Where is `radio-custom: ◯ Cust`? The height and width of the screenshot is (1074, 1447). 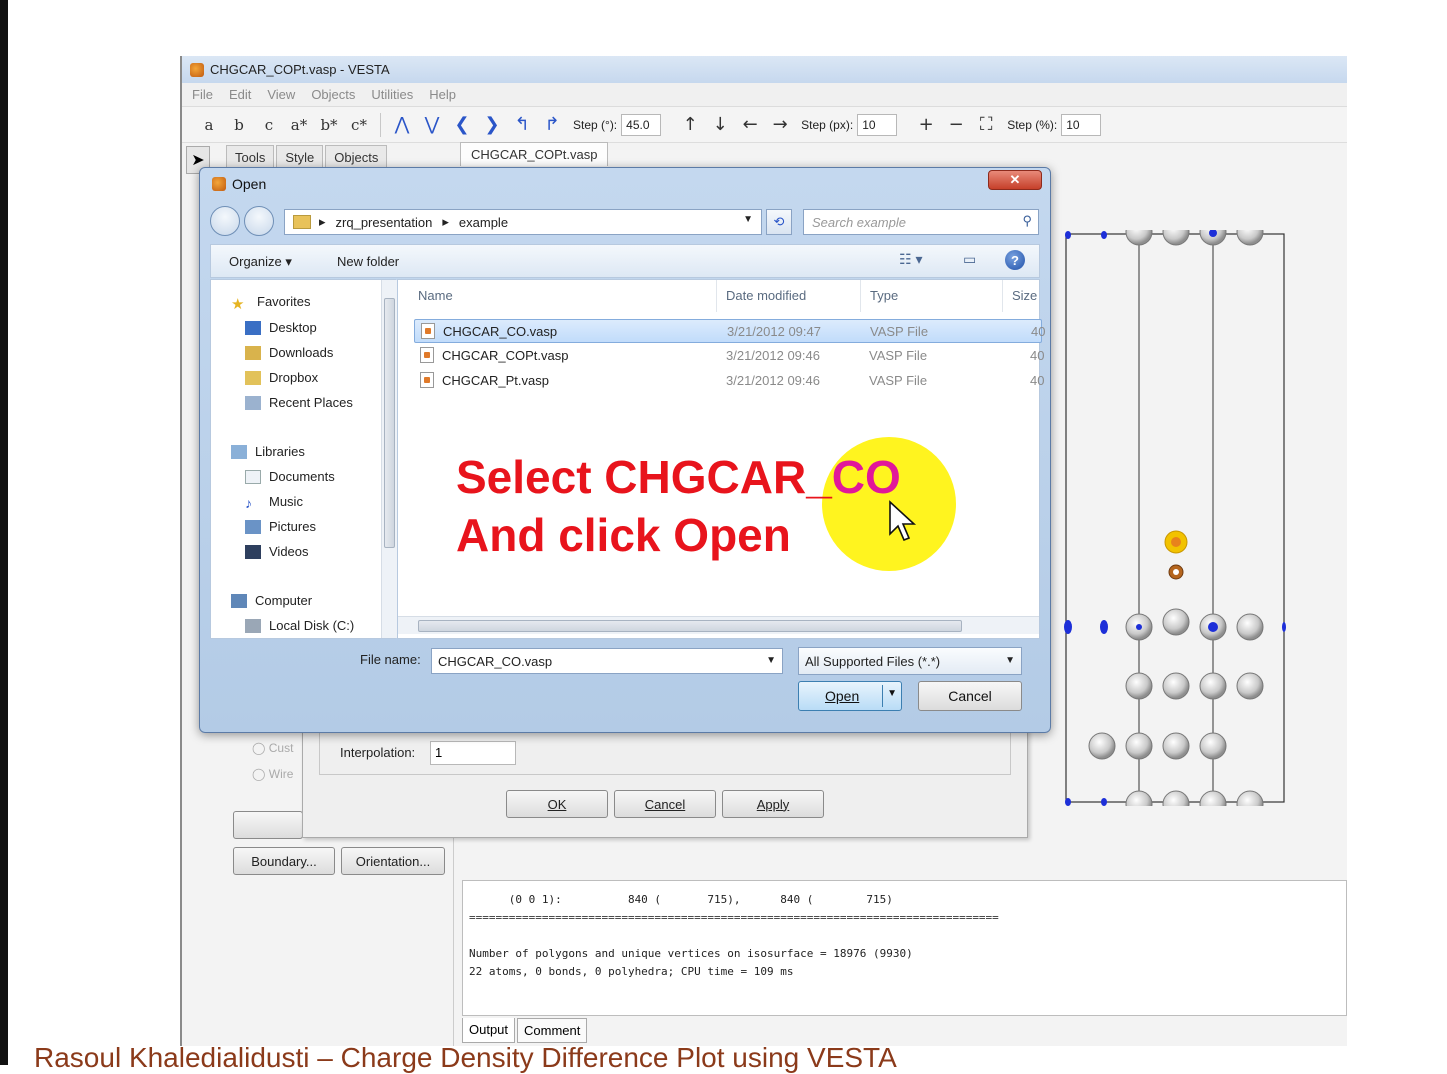 radio-custom: ◯ Cust is located at coordinates (272, 748).